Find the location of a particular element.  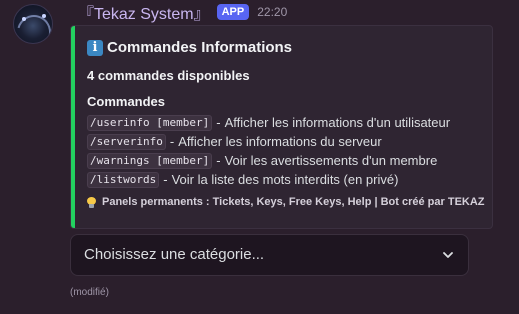

command-code: /listwords is located at coordinates (123, 179).